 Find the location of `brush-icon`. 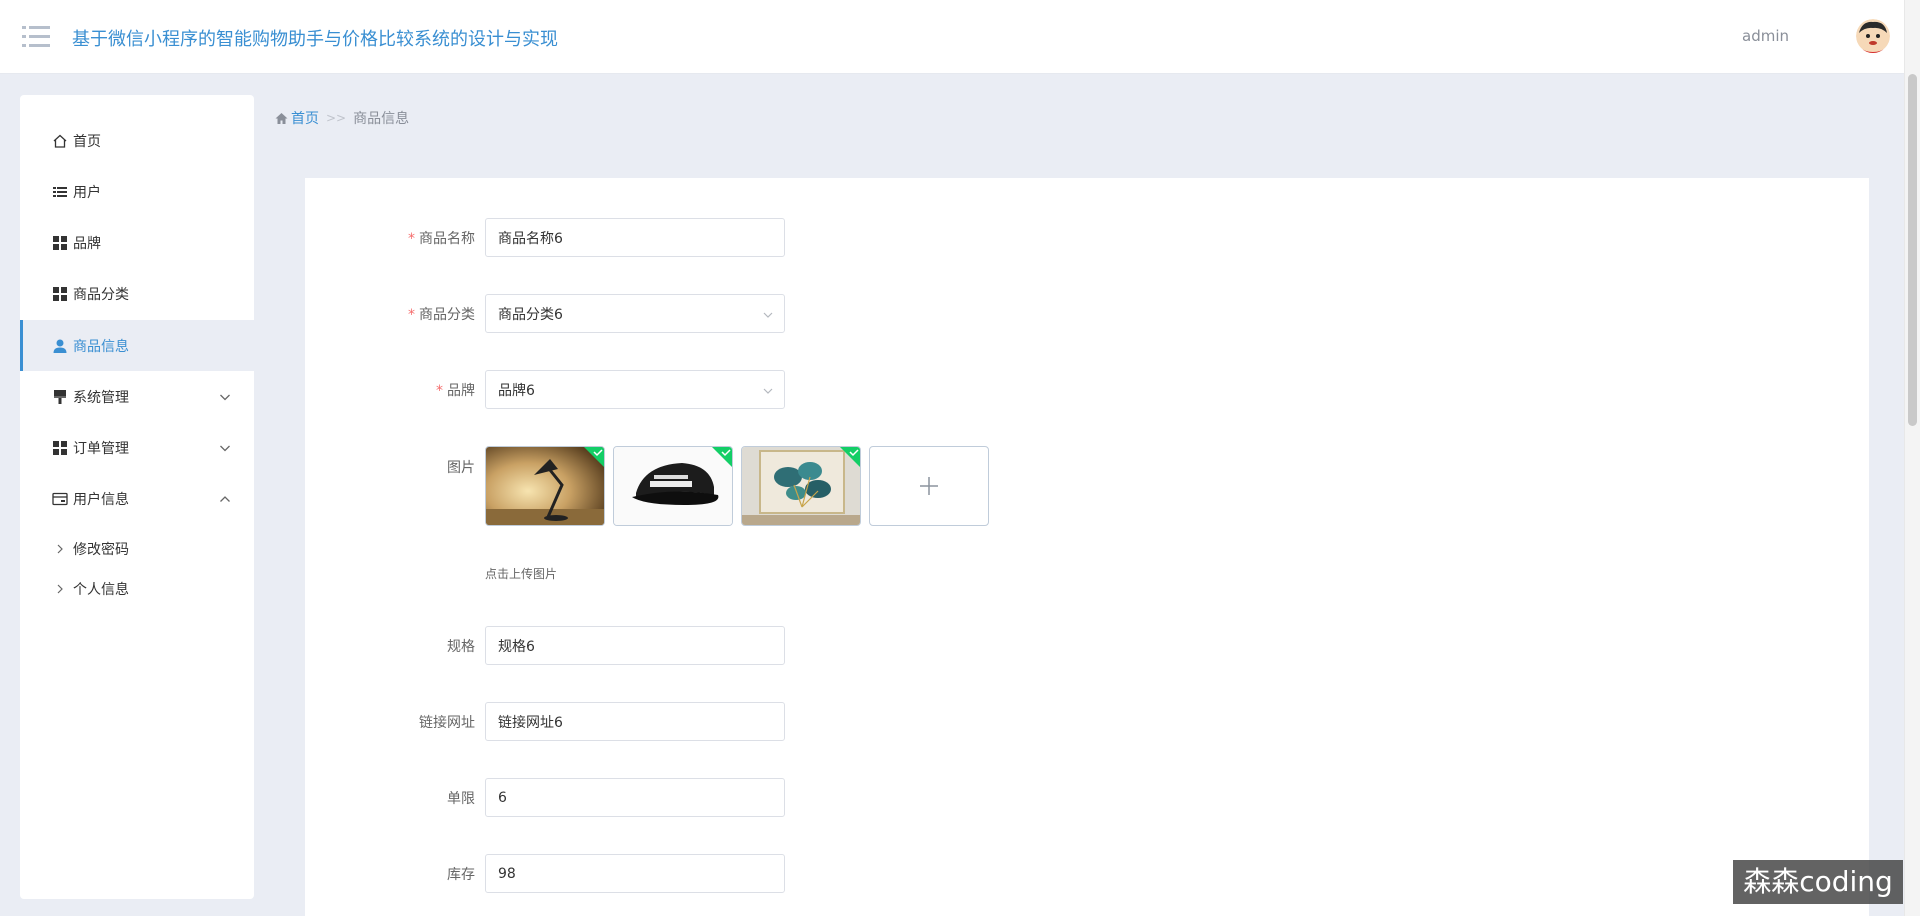

brush-icon is located at coordinates (60, 397).